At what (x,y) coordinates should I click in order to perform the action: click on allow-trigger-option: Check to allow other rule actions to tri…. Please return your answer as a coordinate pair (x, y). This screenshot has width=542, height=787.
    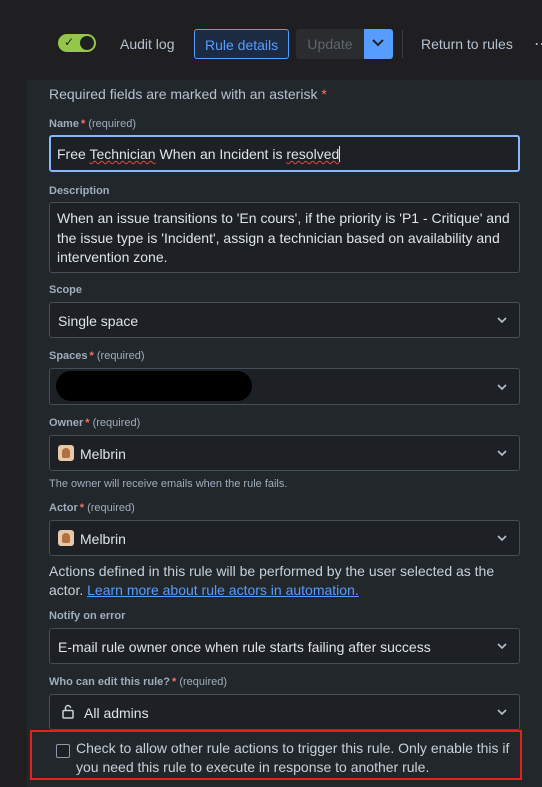
    Looking at the image, I should click on (276, 755).